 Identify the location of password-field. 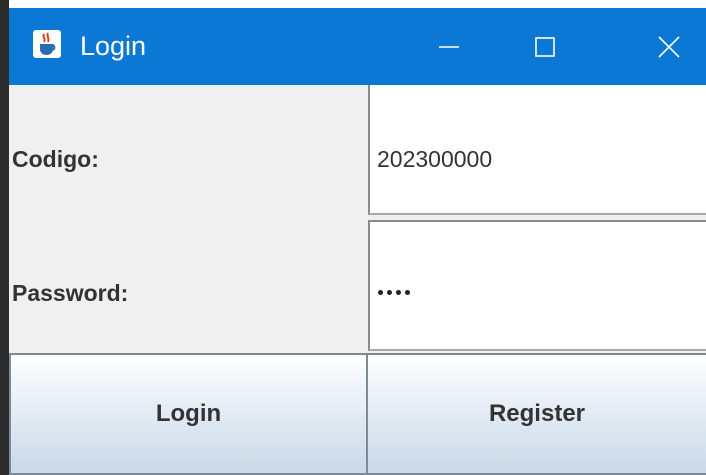
(537, 285).